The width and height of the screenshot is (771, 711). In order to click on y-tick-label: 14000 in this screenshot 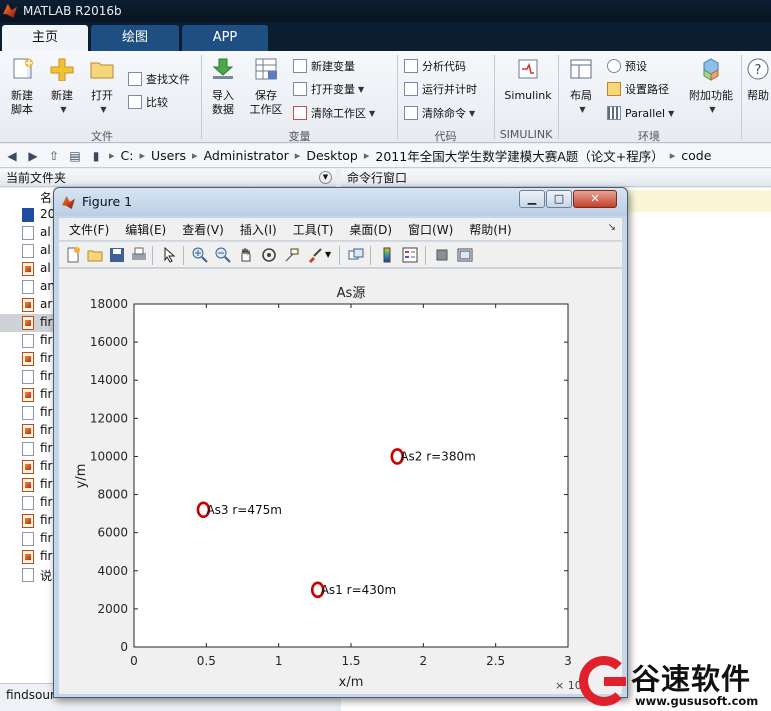, I will do `click(109, 380)`.